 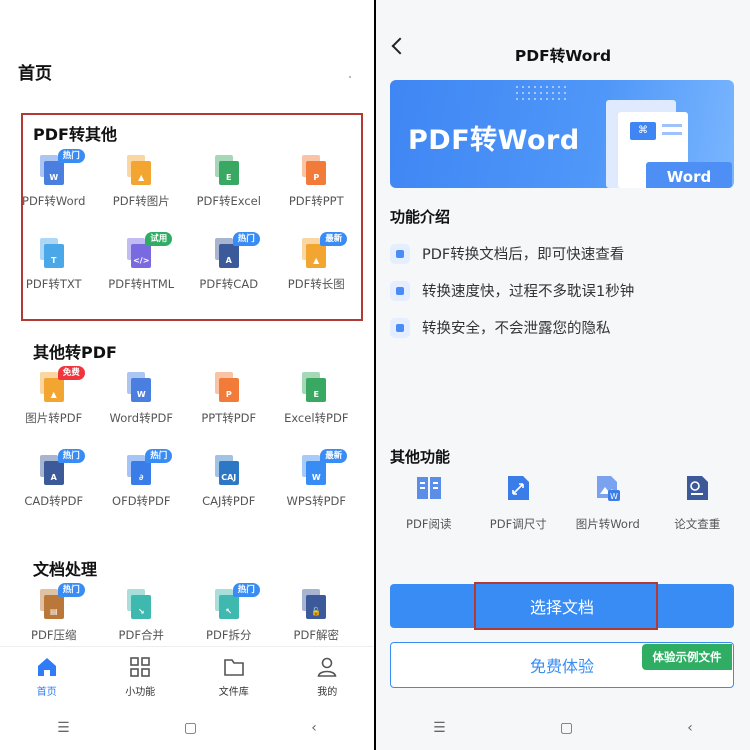 I want to click on tool-label: CAJ转PDF, so click(x=229, y=501).